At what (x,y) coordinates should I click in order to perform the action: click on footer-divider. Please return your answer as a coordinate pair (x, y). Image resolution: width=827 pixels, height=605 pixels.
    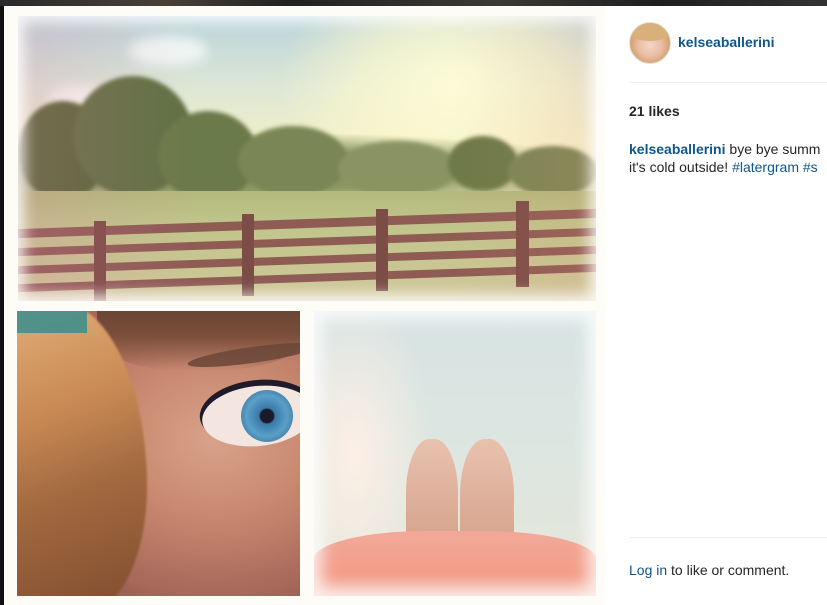
    Looking at the image, I should click on (728, 537).